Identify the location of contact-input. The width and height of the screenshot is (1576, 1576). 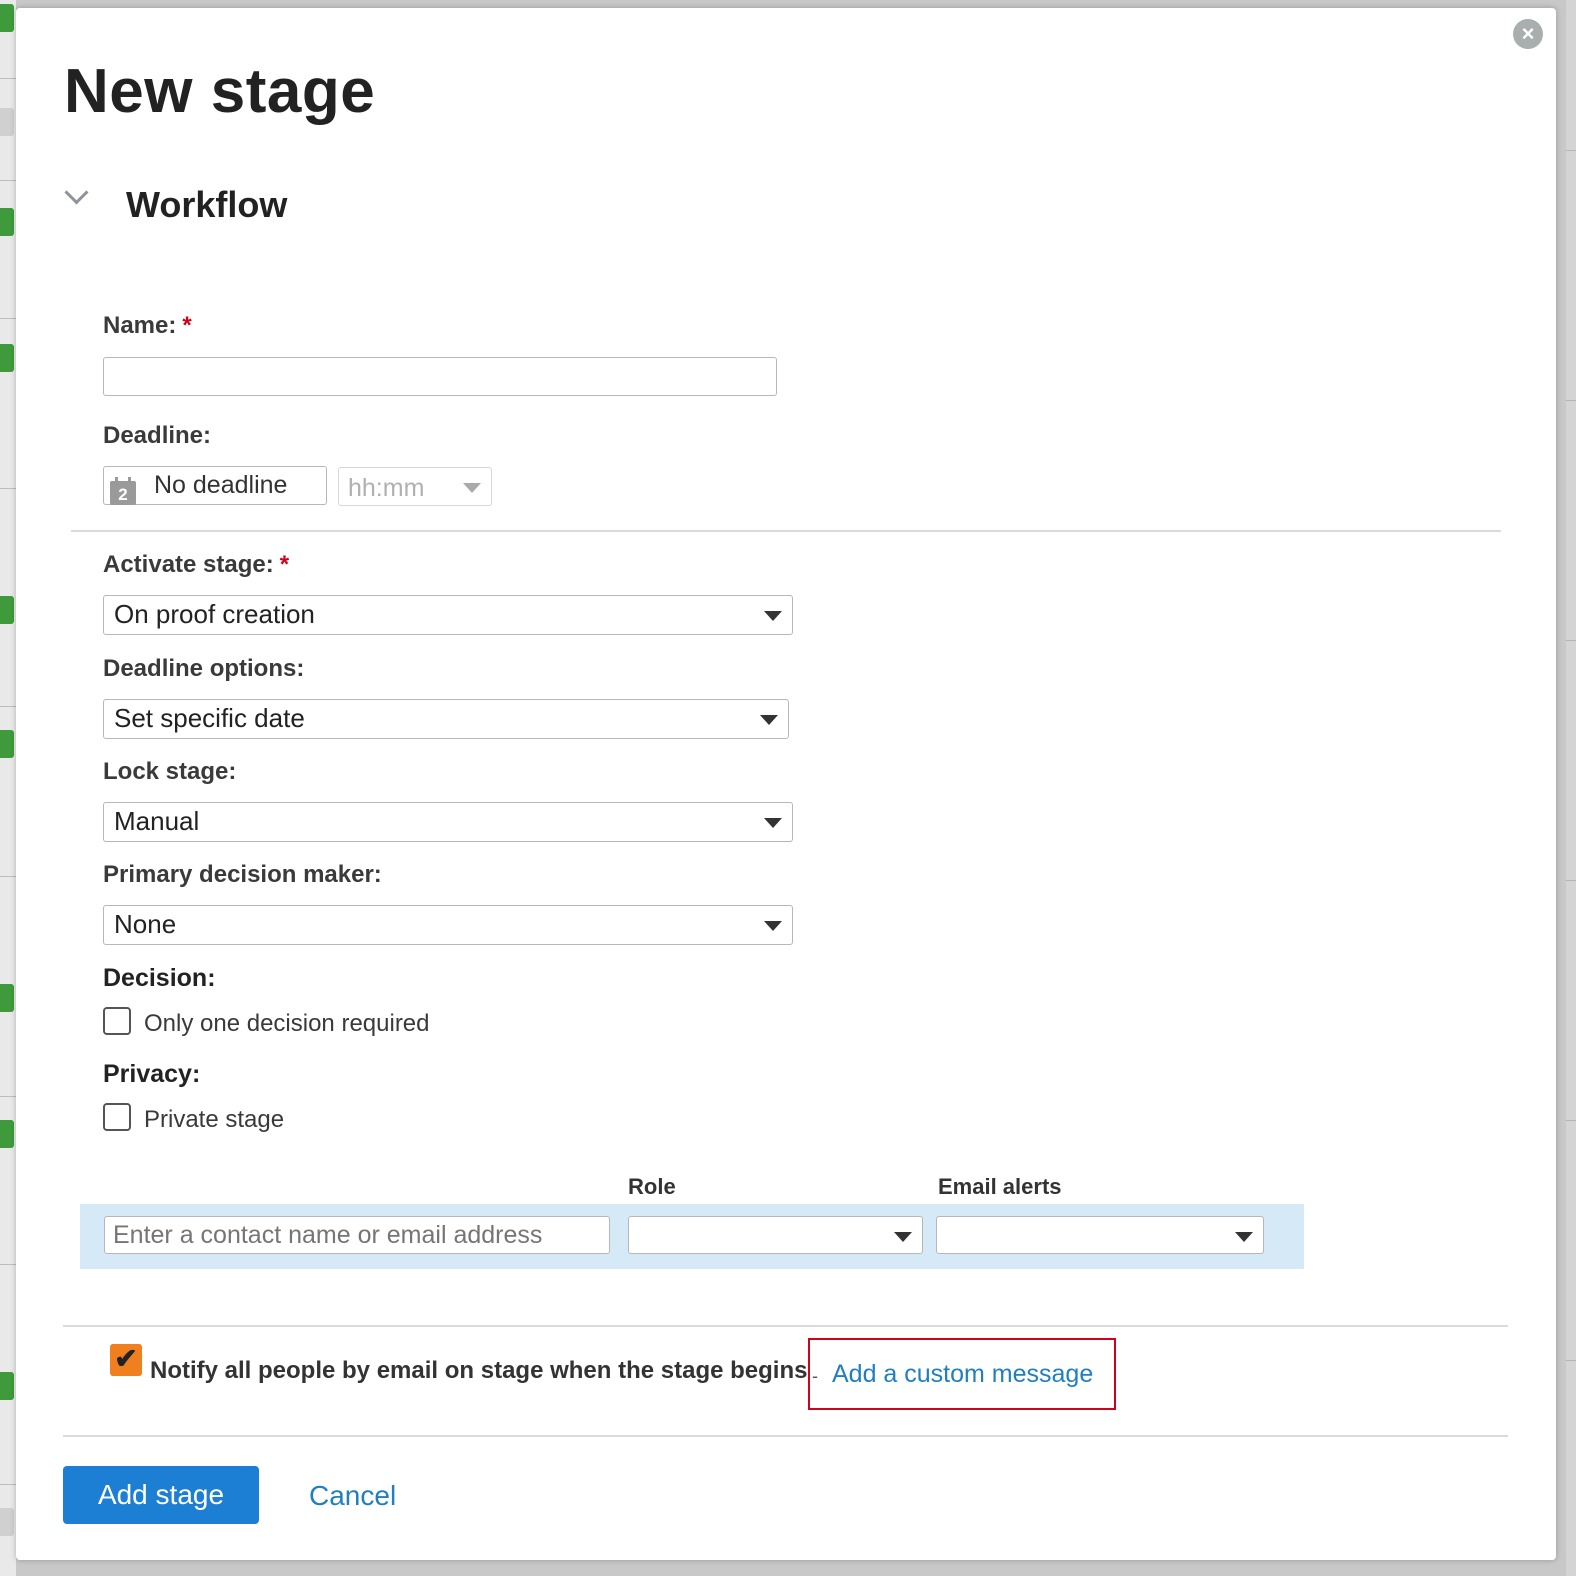
(357, 1235).